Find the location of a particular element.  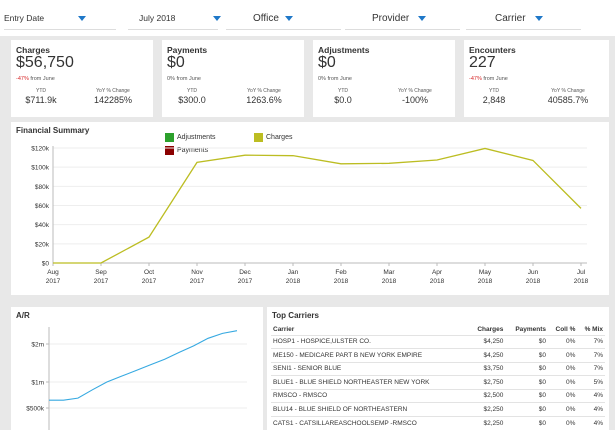

table-cell: SENI1 - SENIOR BLUE is located at coordinates (370, 368).